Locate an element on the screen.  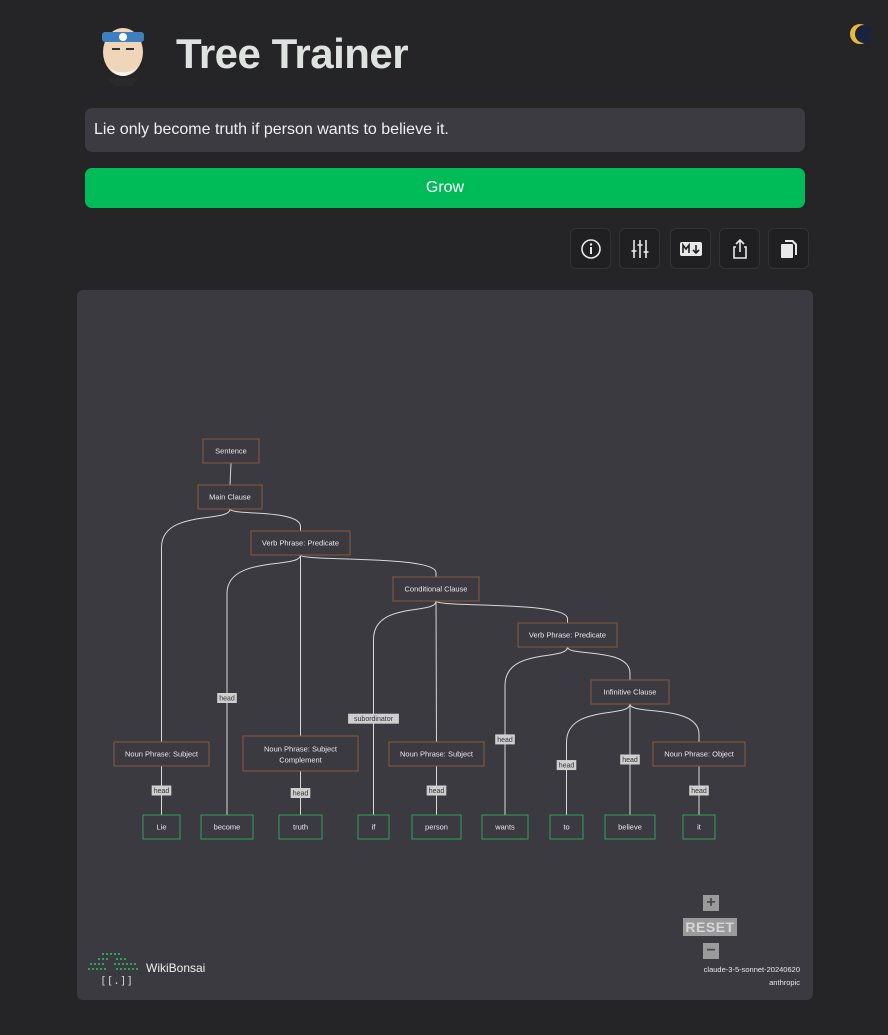
word-node: to is located at coordinates (566, 827).